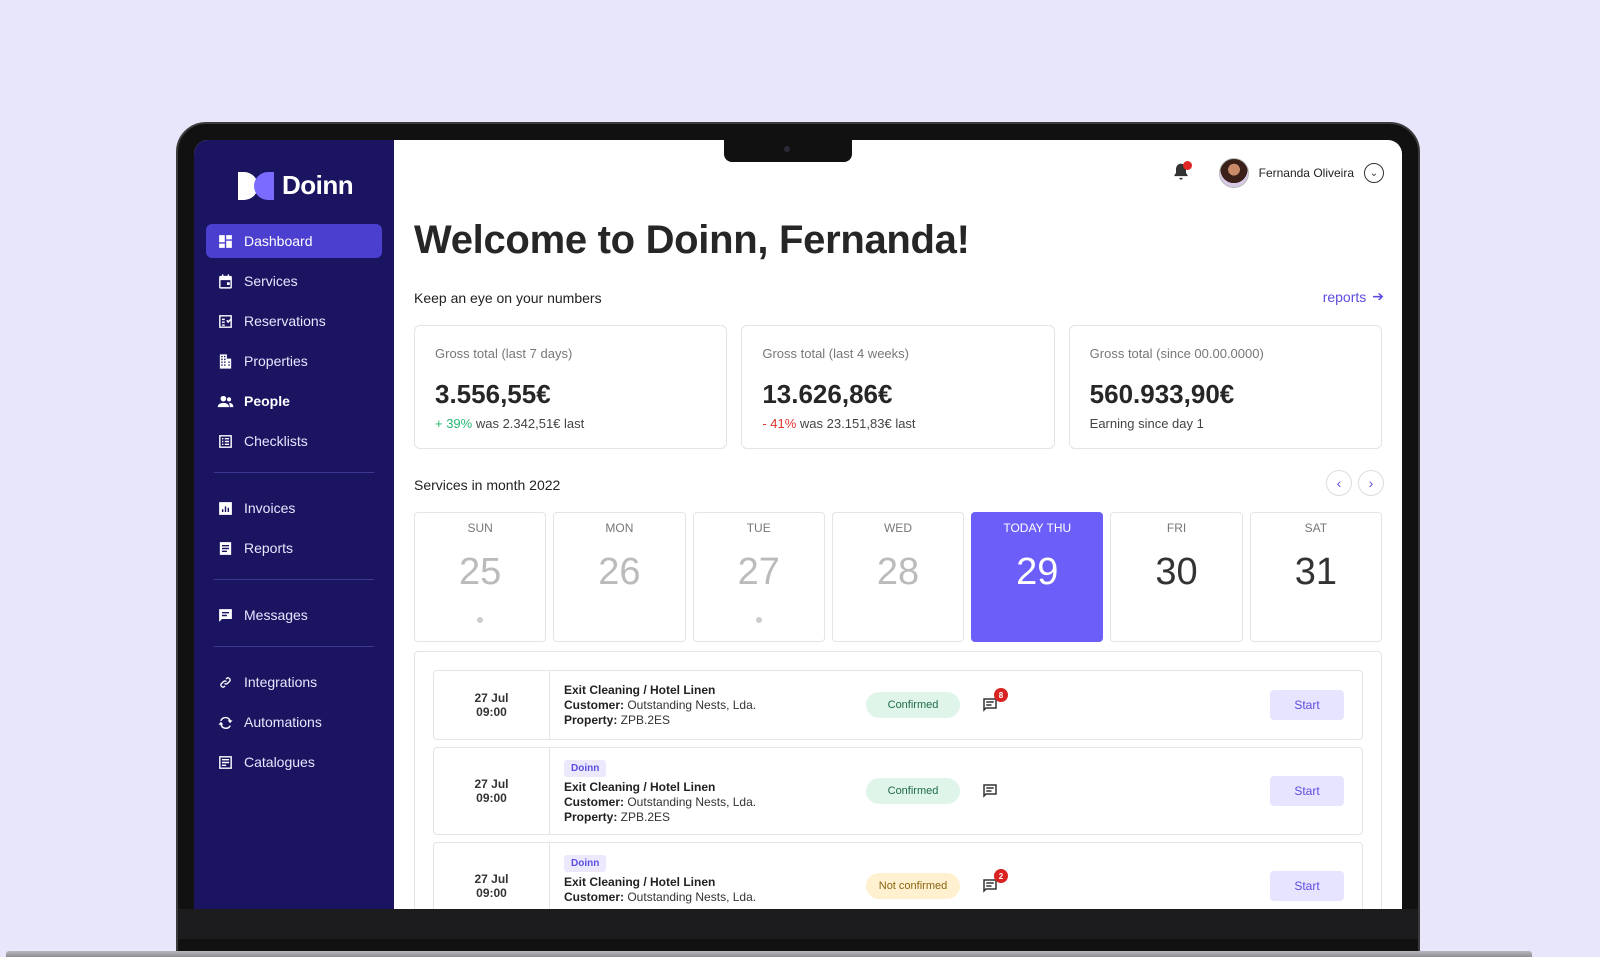 Image resolution: width=1600 pixels, height=957 pixels. What do you see at coordinates (692, 240) in the screenshot?
I see `page-title: Welcome to Doinn, Fernanda!` at bounding box center [692, 240].